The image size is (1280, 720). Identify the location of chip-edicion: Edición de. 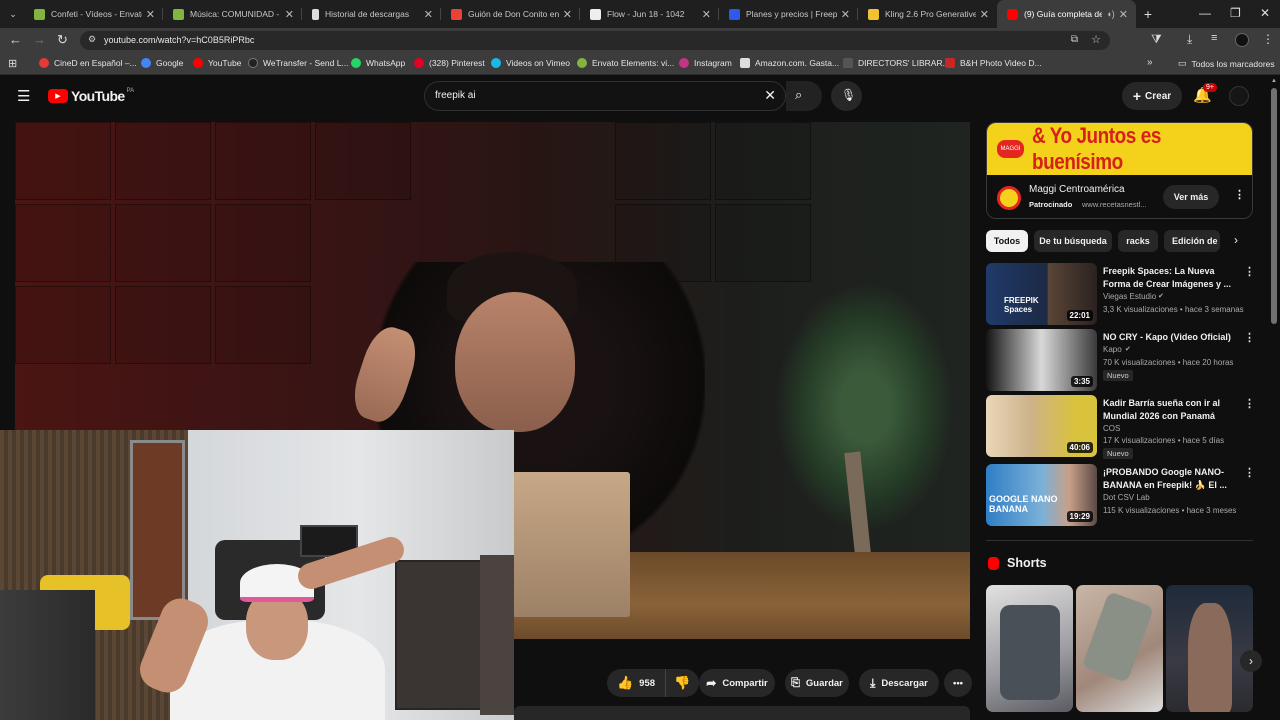
(1192, 241).